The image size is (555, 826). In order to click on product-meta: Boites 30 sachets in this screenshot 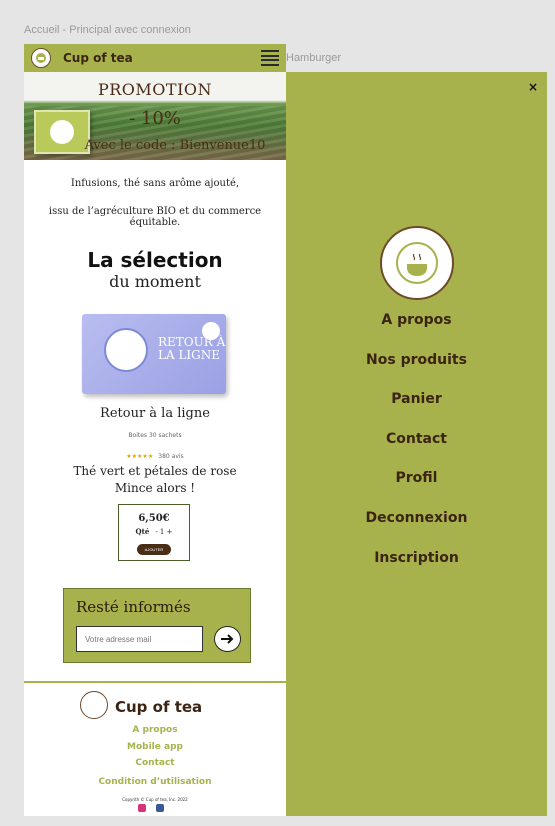, I will do `click(155, 435)`.